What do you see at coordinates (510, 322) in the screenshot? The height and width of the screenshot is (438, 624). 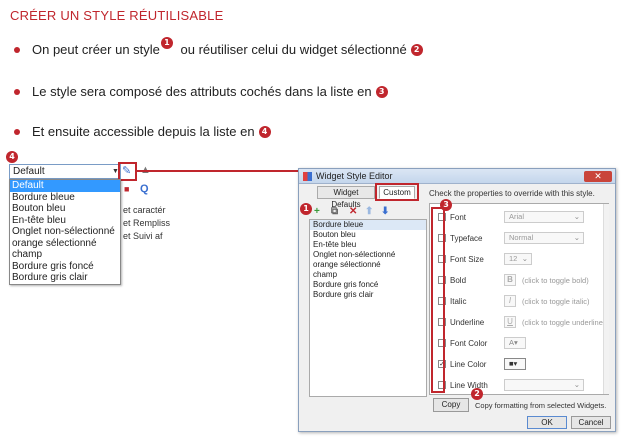 I see `underline-toggle: U` at bounding box center [510, 322].